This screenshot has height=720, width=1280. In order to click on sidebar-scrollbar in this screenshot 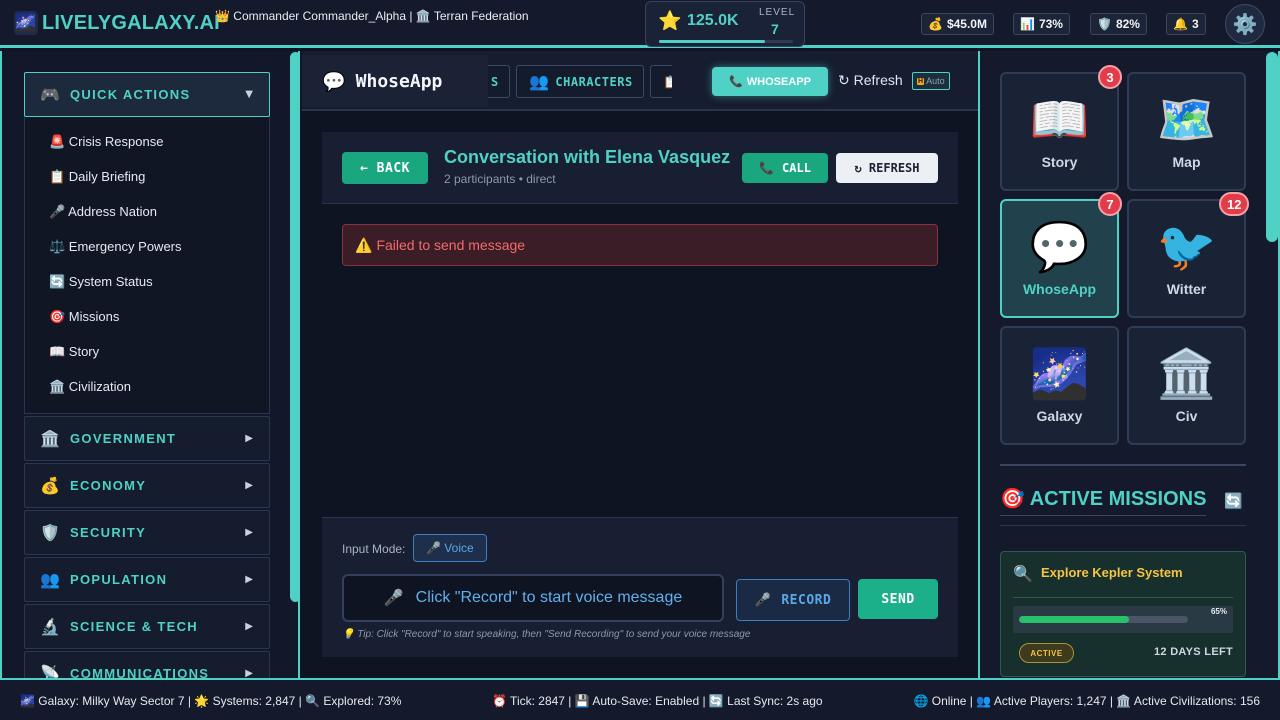, I will do `click(294, 327)`.